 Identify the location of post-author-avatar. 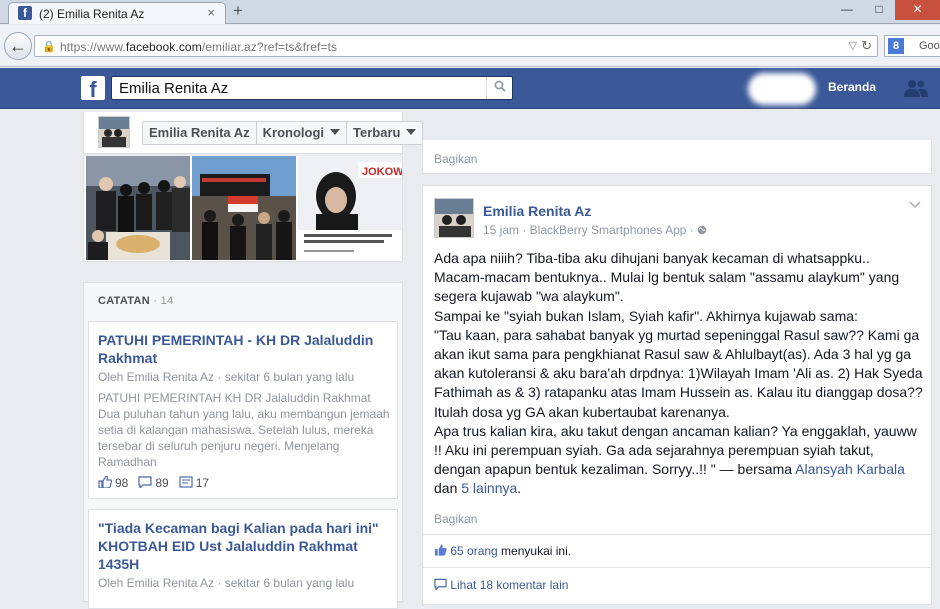
(454, 218).